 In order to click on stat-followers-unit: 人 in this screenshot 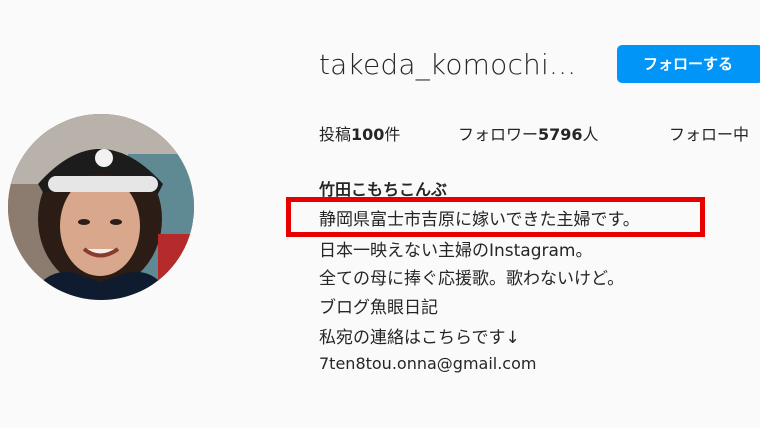, I will do `click(590, 134)`.